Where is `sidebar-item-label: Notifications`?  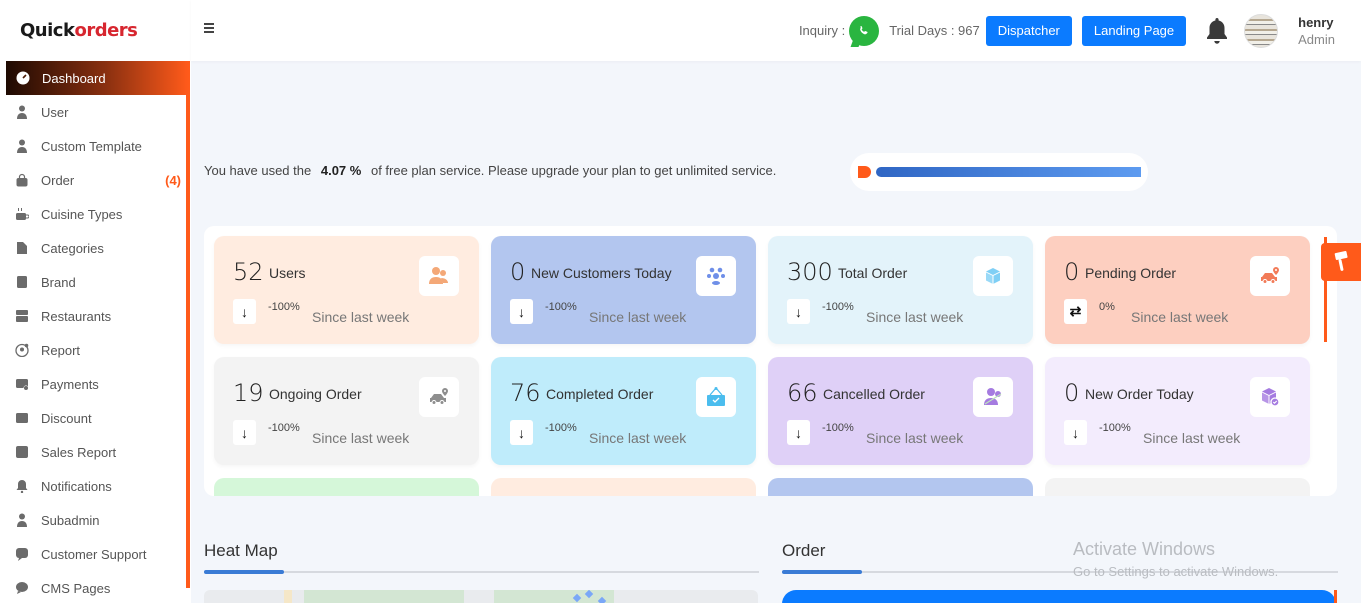 sidebar-item-label: Notifications is located at coordinates (76, 486).